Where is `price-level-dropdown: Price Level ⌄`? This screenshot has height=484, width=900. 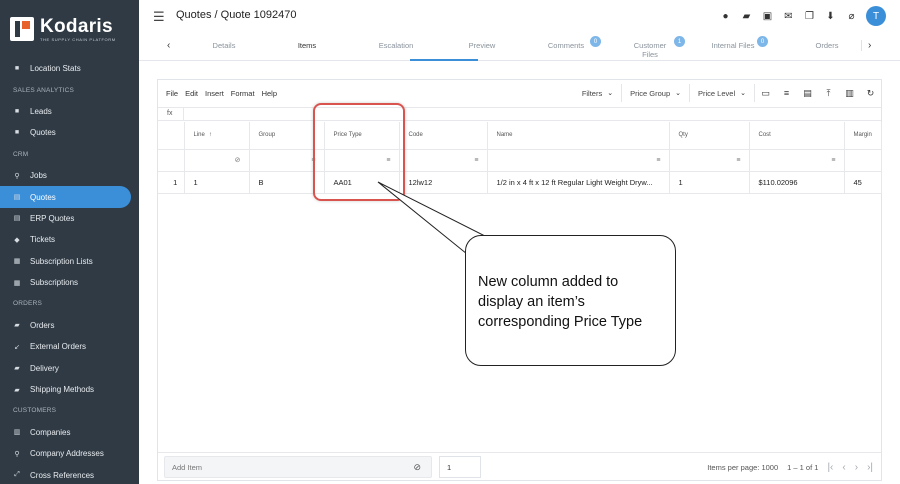
price-level-dropdown: Price Level ⌄ is located at coordinates (722, 93).